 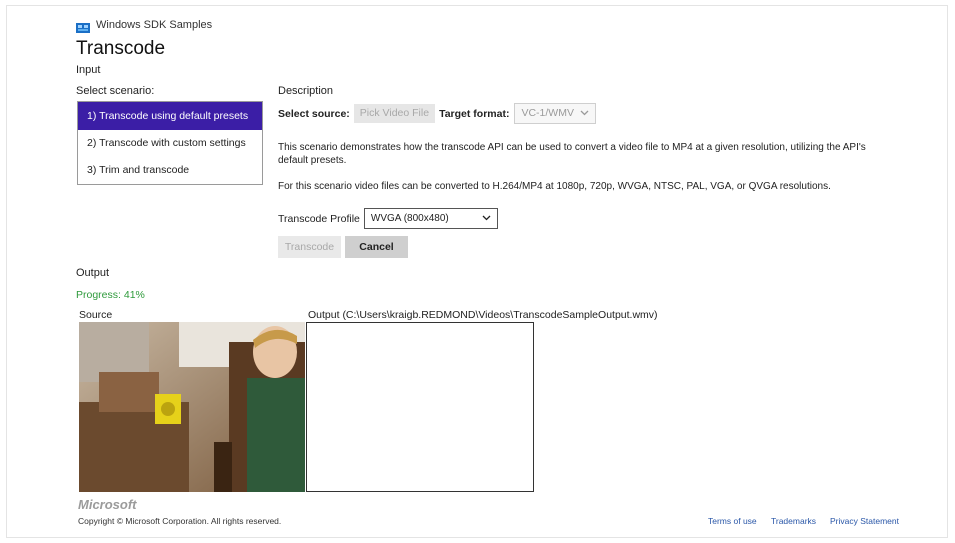 I want to click on scenario-item-trim-transcode: 3) Trim and transcode, so click(x=170, y=170).